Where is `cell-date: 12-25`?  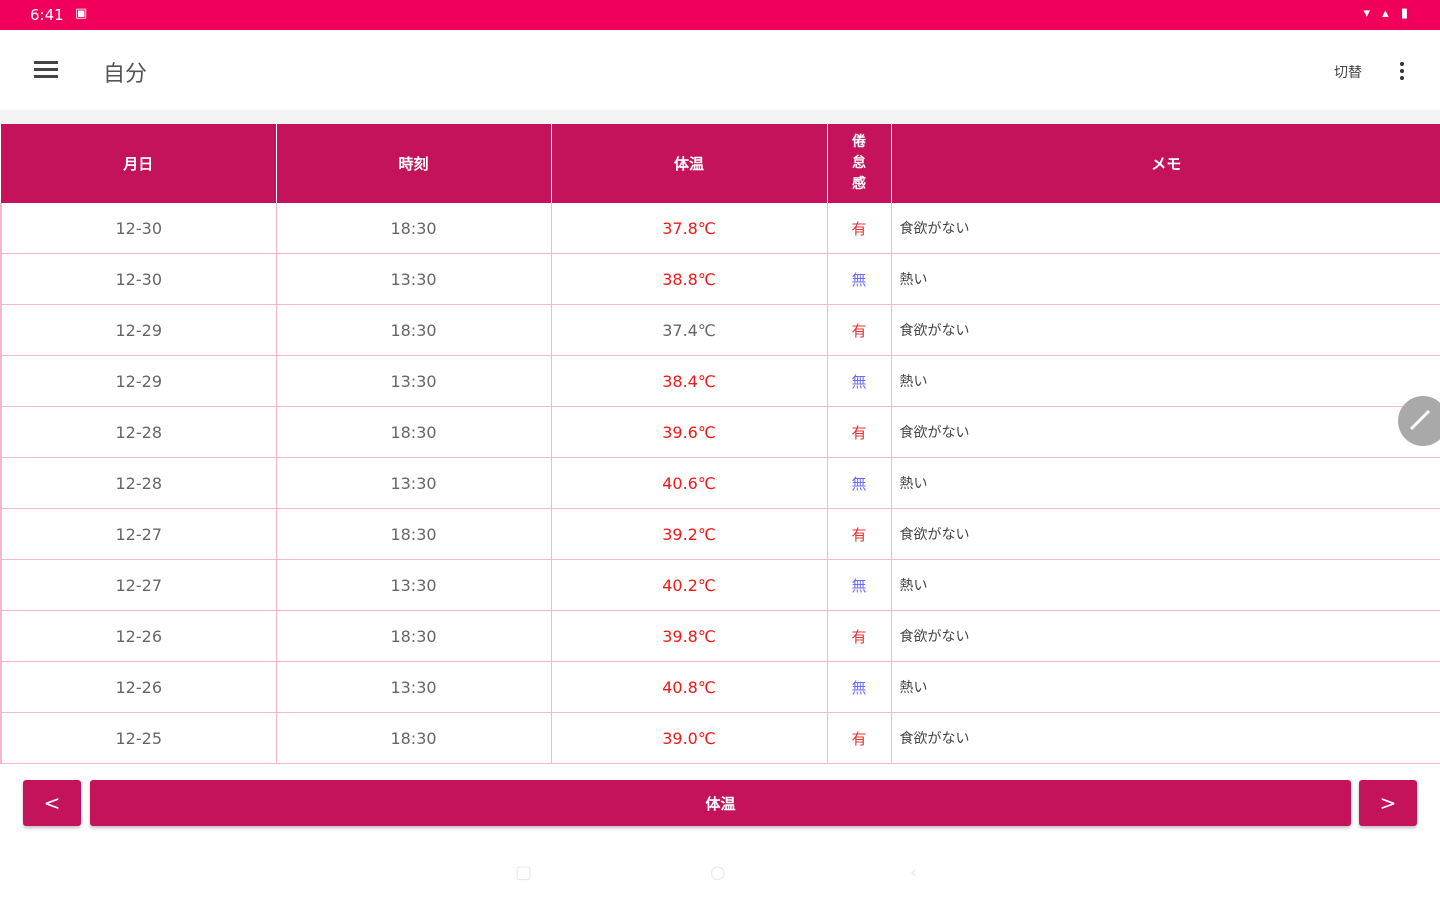 cell-date: 12-25 is located at coordinates (138, 738).